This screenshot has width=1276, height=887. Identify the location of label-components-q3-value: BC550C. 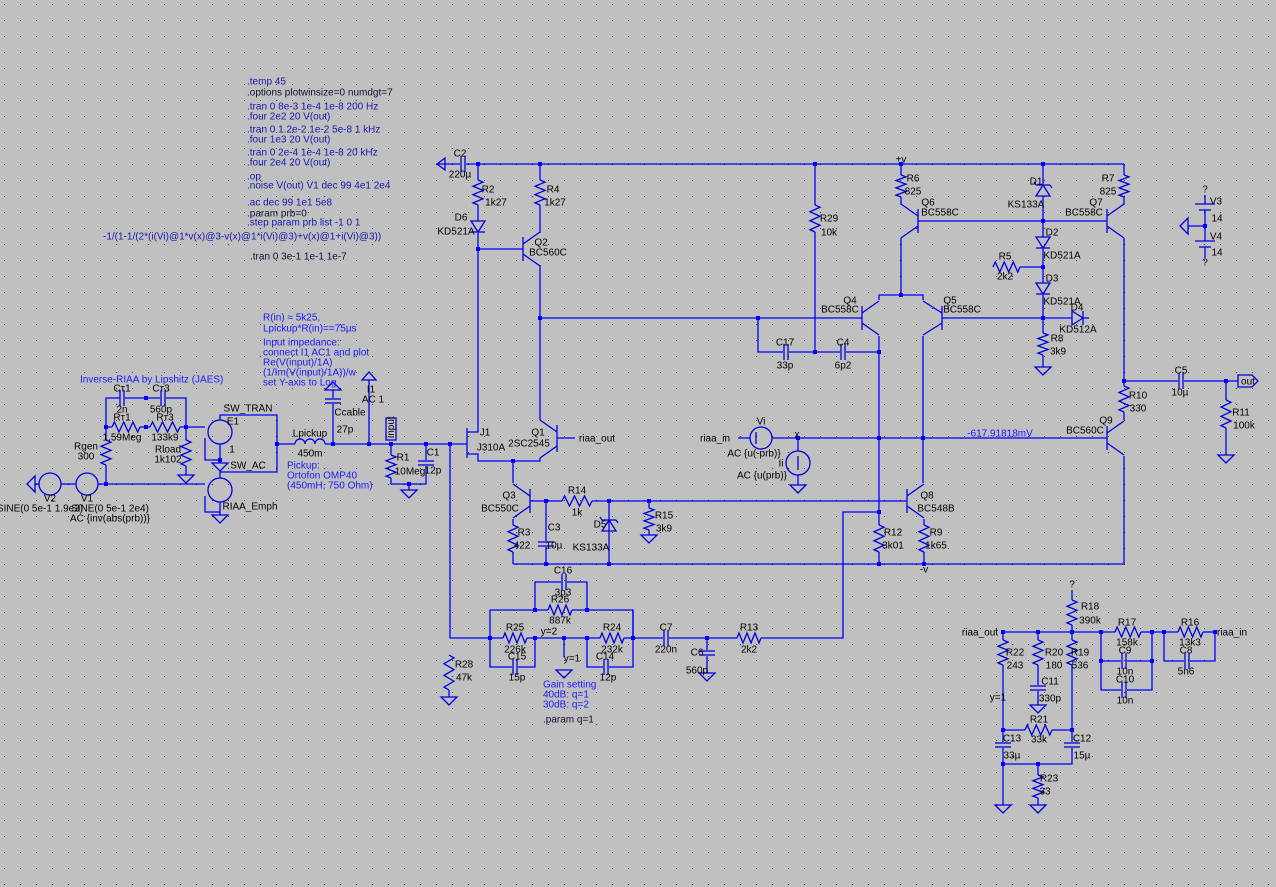
(500, 509).